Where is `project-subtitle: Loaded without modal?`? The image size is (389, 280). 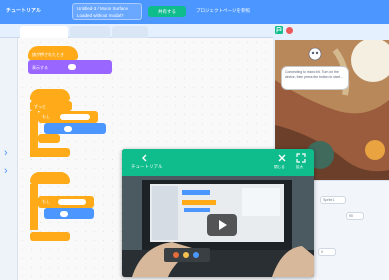 project-subtitle: Loaded without modal? is located at coordinates (100, 15).